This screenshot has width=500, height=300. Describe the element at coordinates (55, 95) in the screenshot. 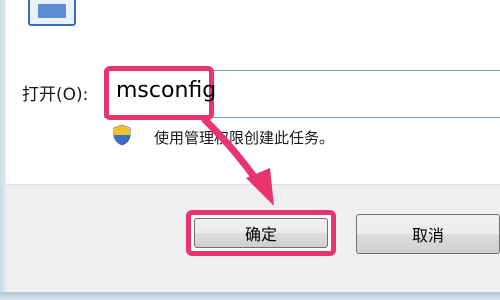

I see `open-label: 打开(O):` at that location.